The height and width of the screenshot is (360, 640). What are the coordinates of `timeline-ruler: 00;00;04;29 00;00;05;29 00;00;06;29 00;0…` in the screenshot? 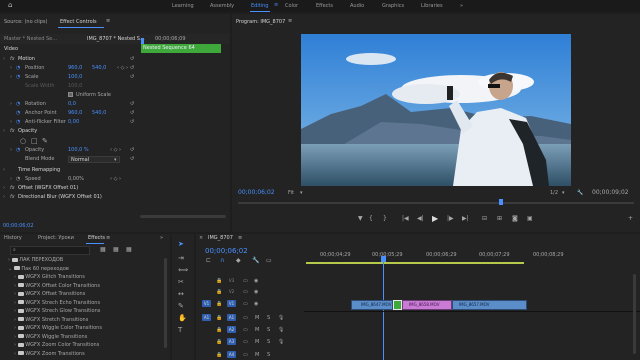 It's located at (473, 258).